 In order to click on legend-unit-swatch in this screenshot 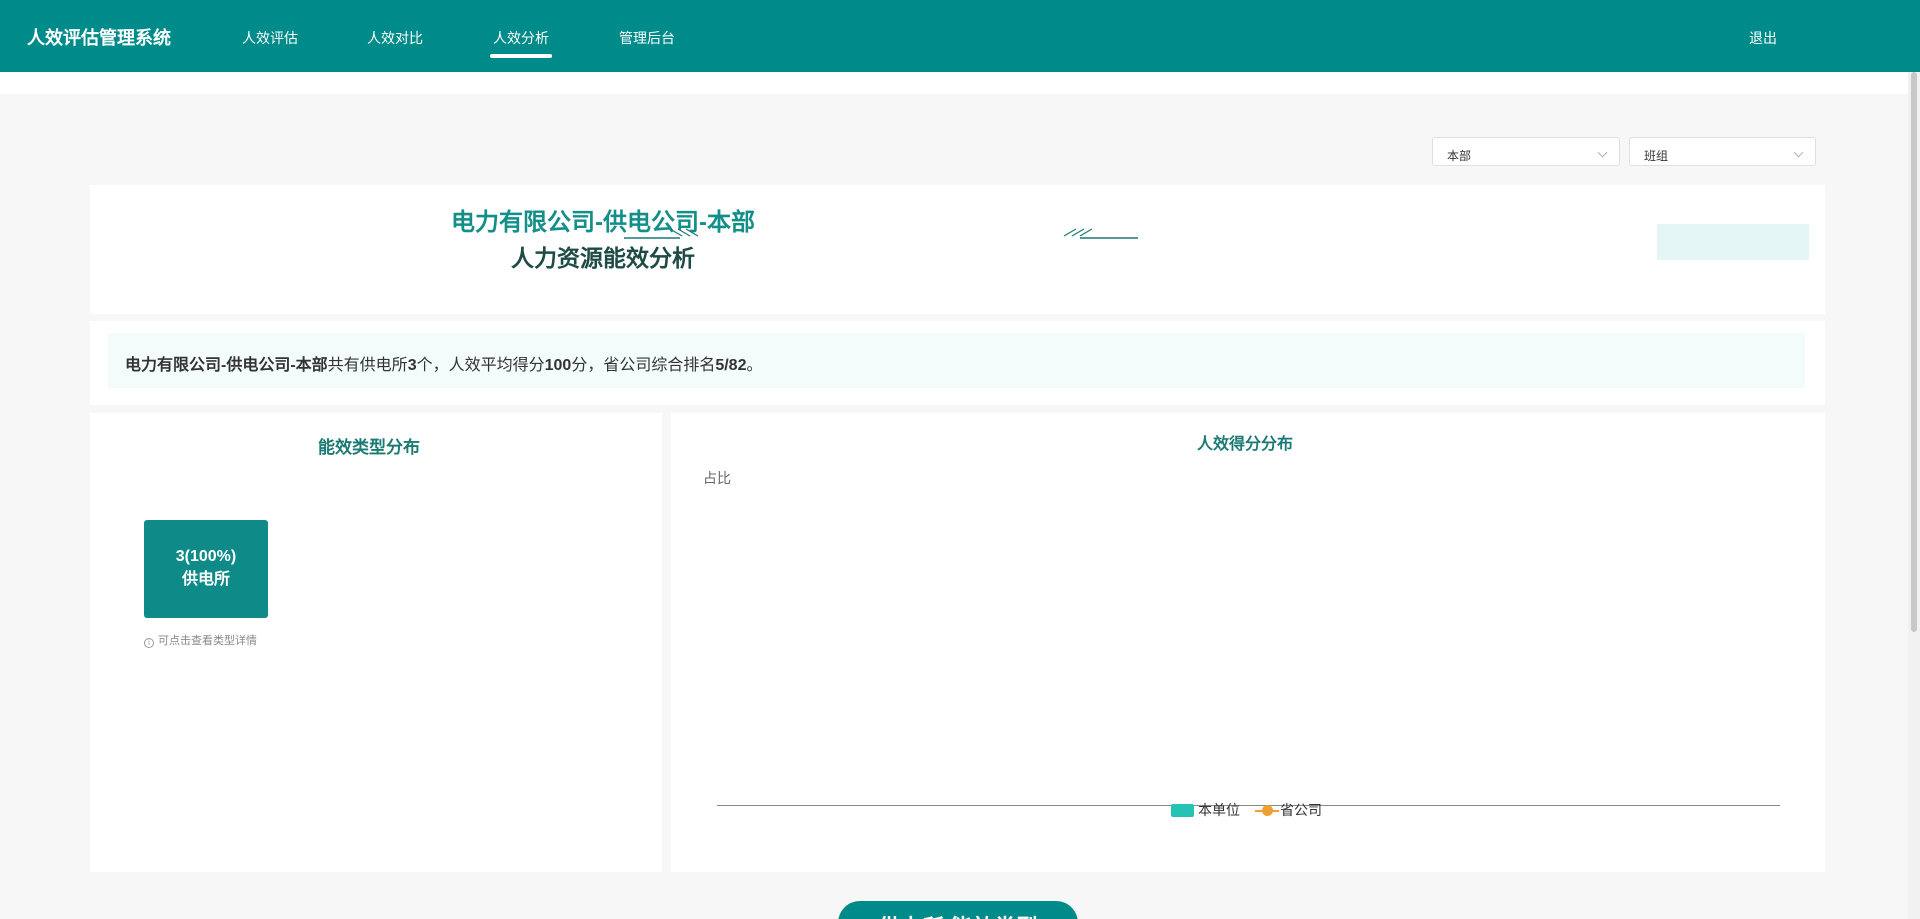, I will do `click(1182, 810)`.